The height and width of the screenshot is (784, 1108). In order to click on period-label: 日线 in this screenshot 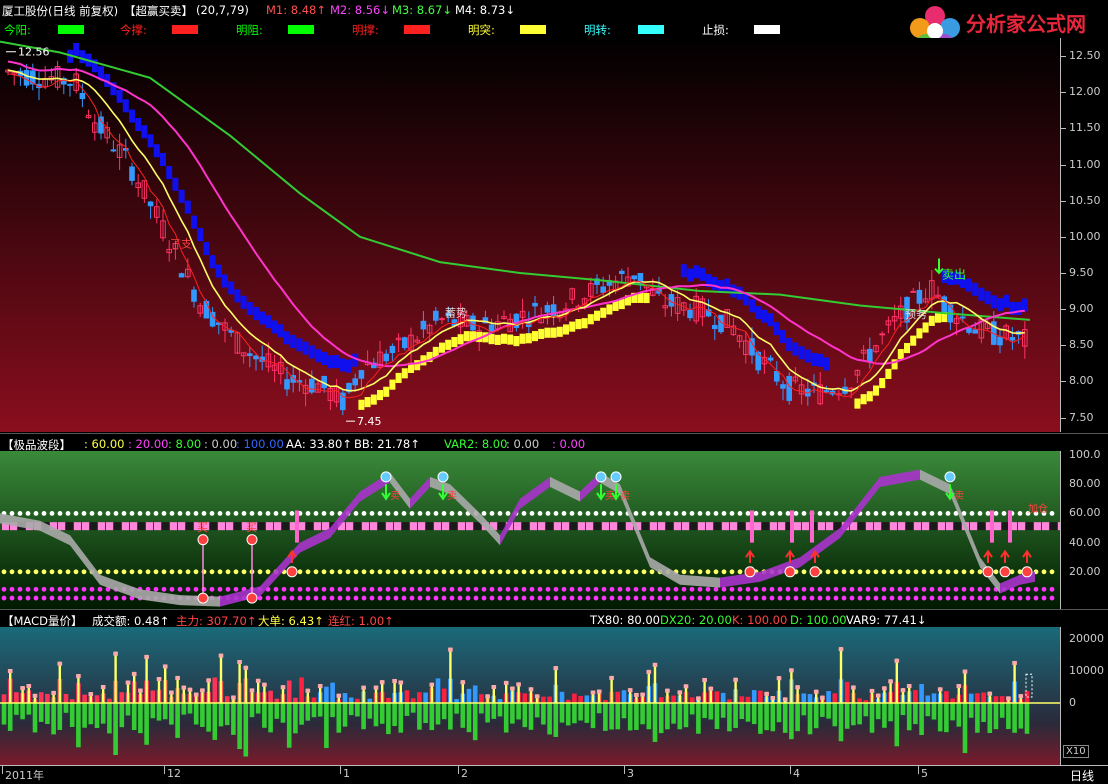, I will do `click(1082, 775)`.